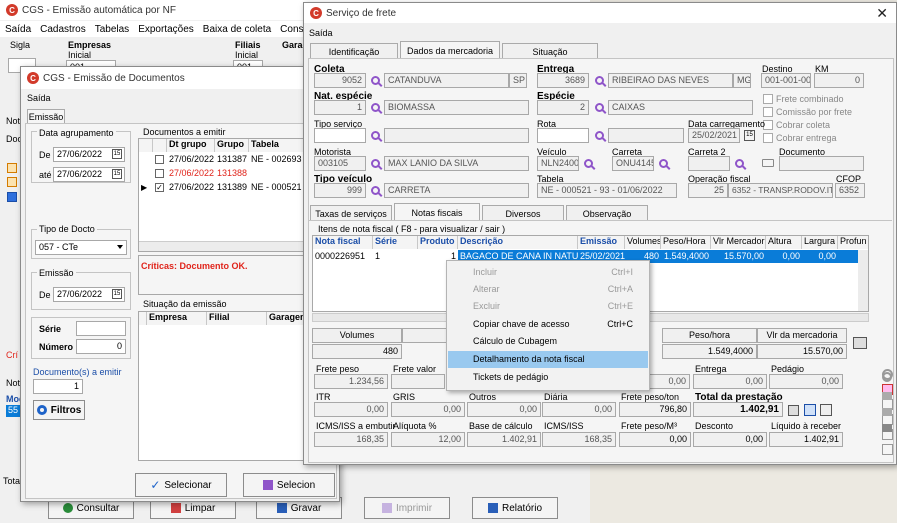  Describe the element at coordinates (101, 346) in the screenshot. I see `numero-input: 0` at that location.